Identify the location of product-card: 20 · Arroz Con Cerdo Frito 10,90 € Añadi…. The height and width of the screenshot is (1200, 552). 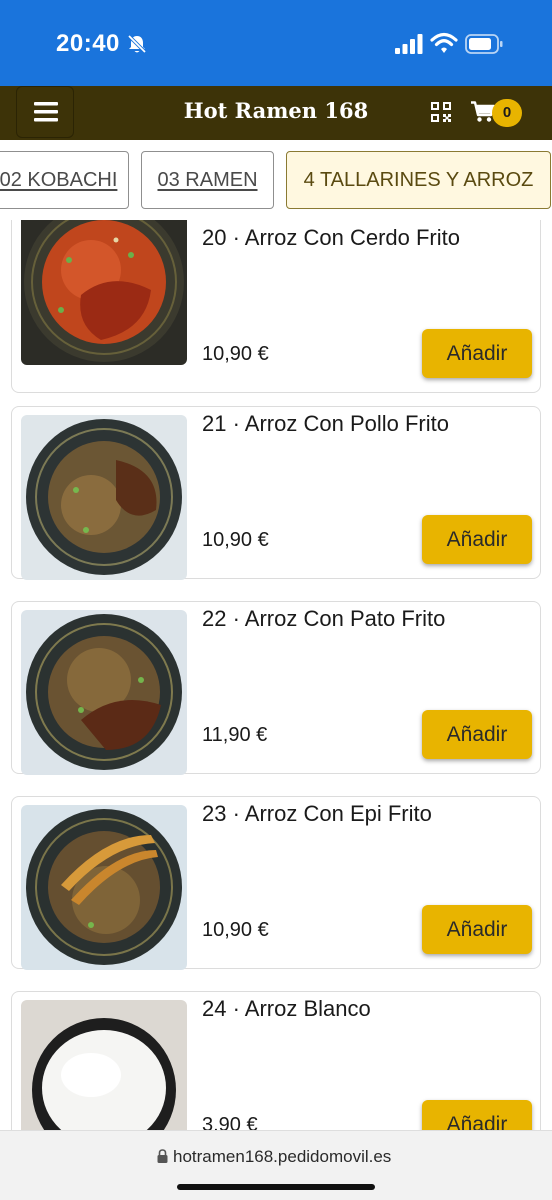
(276, 306).